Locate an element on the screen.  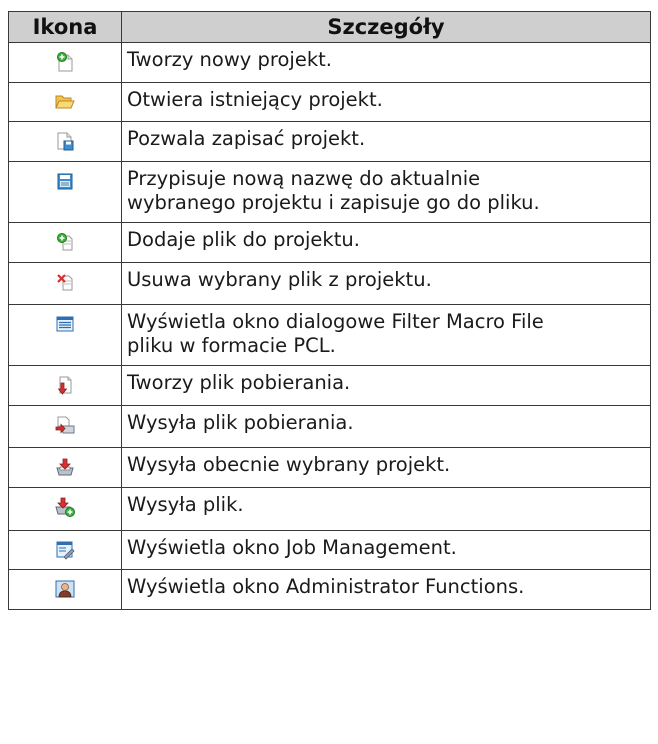
table-row: Usuwa wybrany plik z projektu. is located at coordinates (329, 283).